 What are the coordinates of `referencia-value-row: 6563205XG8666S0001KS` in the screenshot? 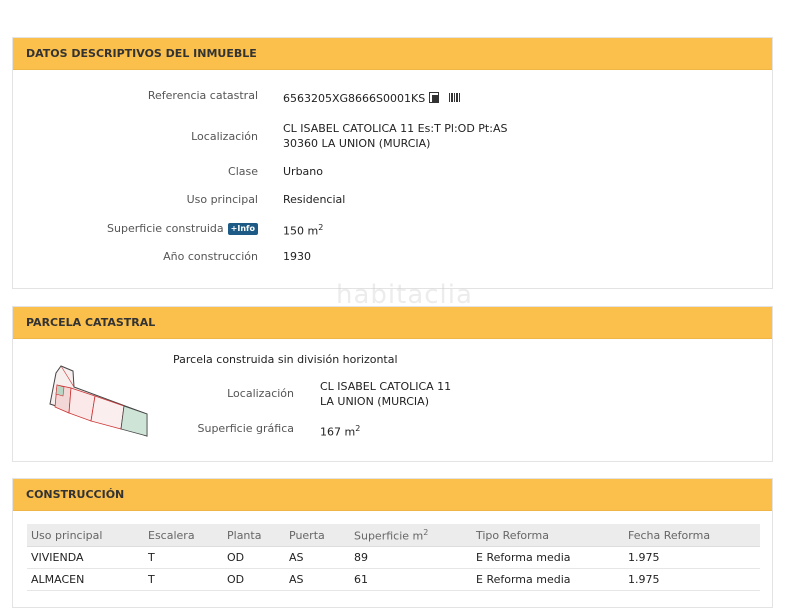 It's located at (372, 98).